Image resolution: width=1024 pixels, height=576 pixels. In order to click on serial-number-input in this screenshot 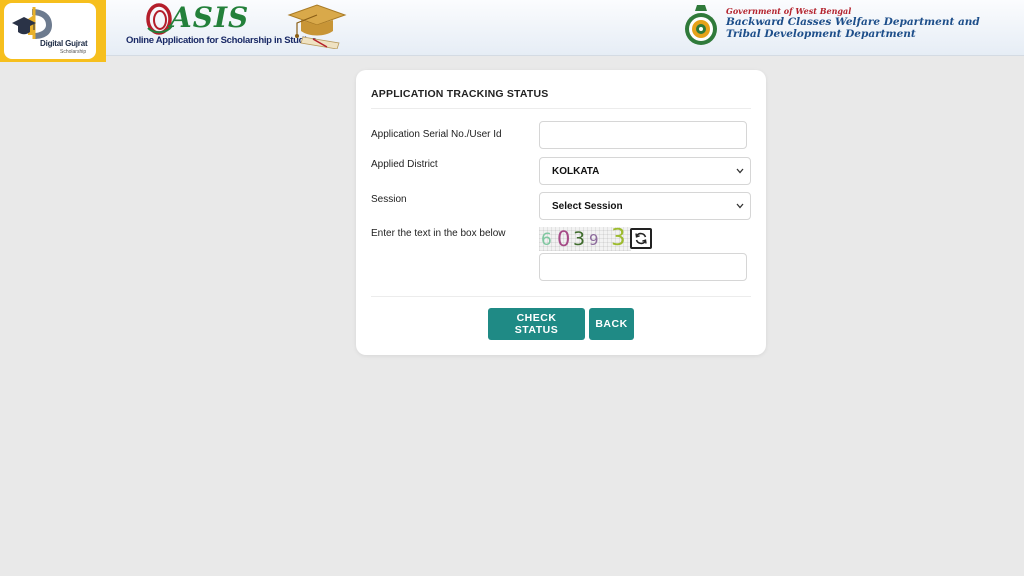, I will do `click(643, 135)`.